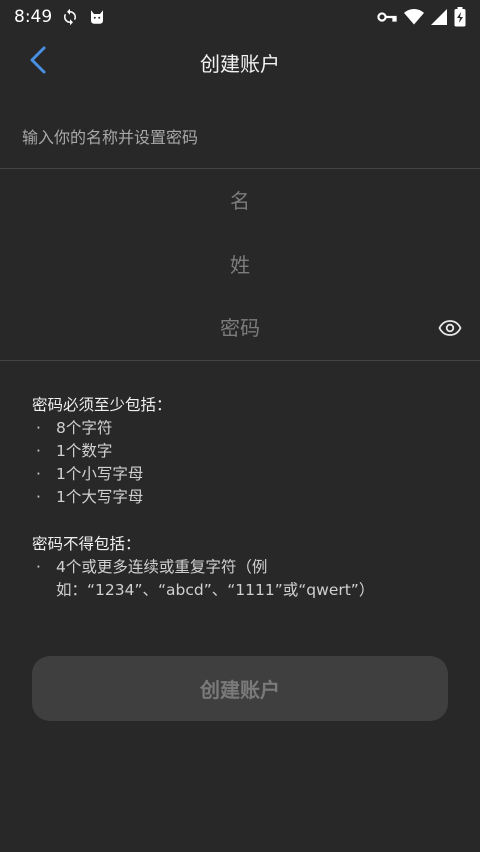  I want to click on list-item: 1个大写字母, so click(247, 497).